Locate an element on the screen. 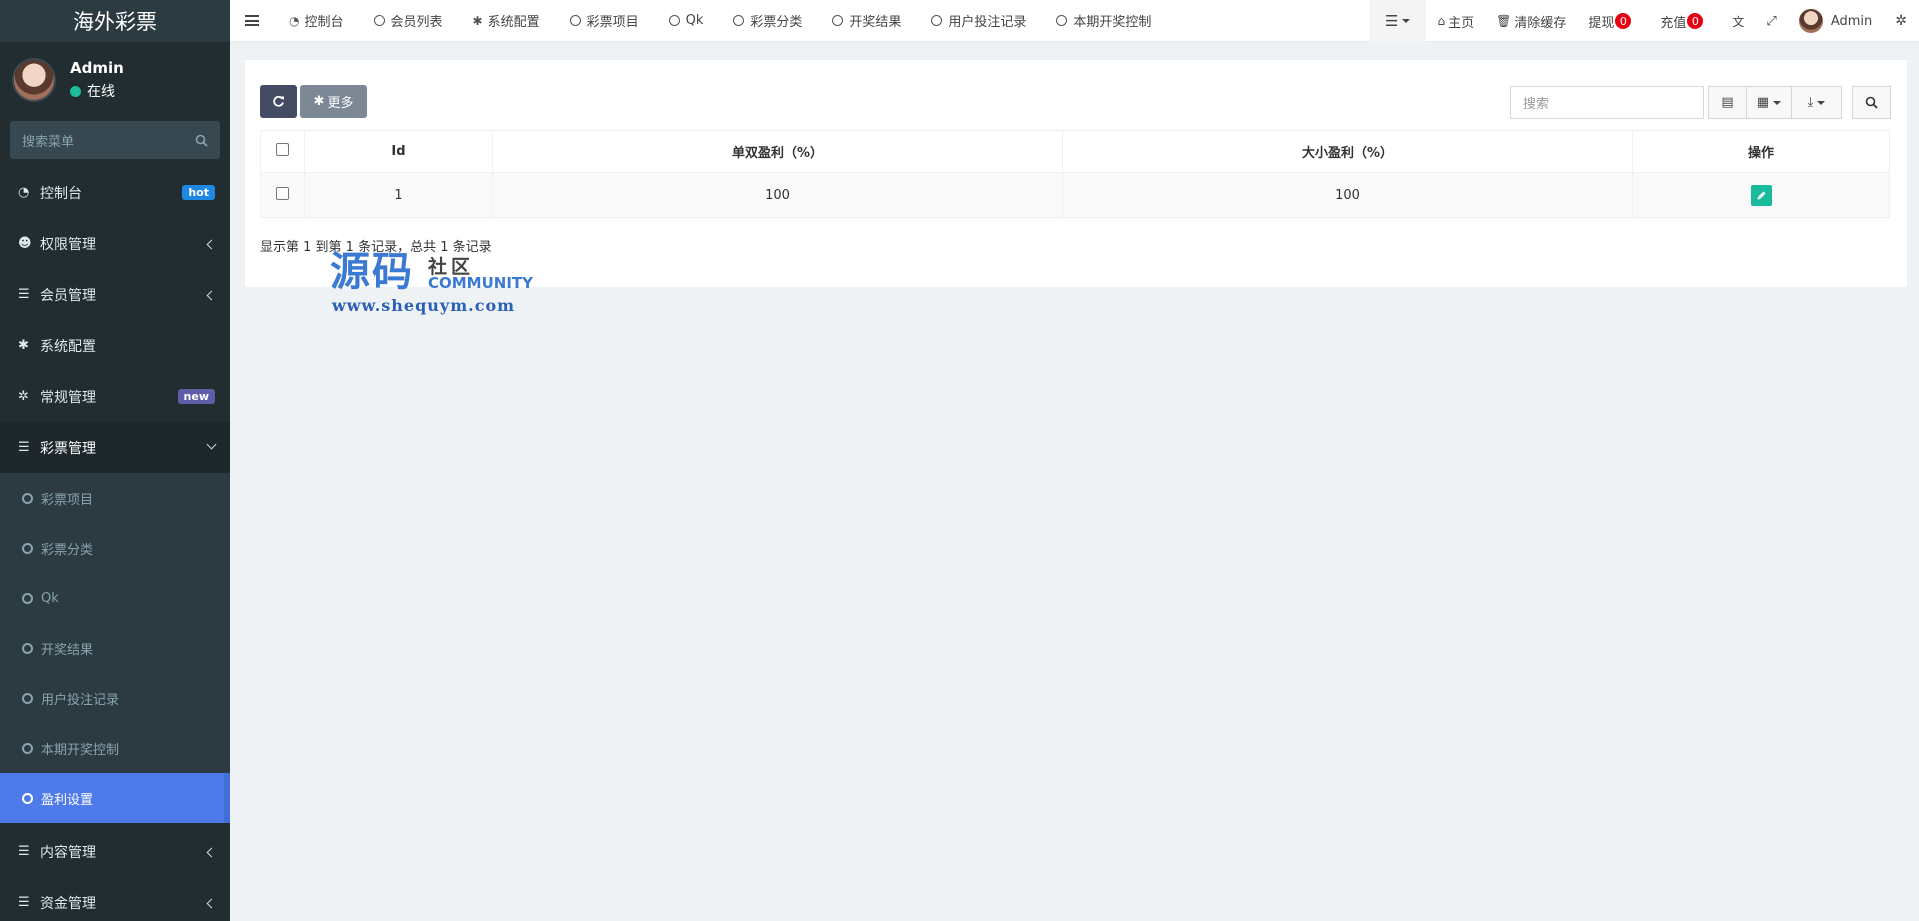  tab-system-config: ✱ 系统配置 is located at coordinates (506, 21).